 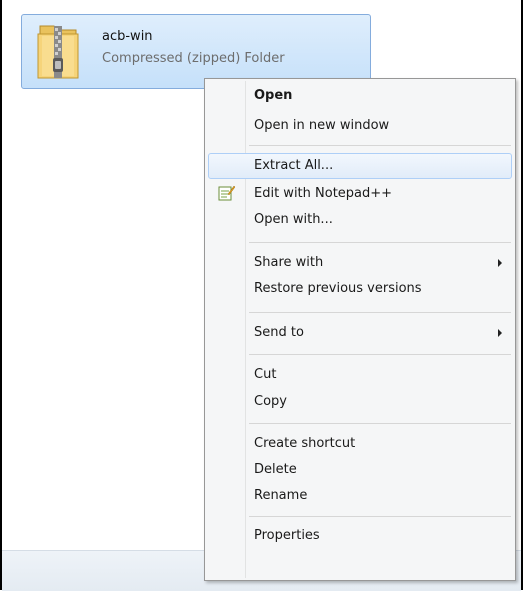 I want to click on menu-item-send-to: Send to, so click(x=360, y=333).